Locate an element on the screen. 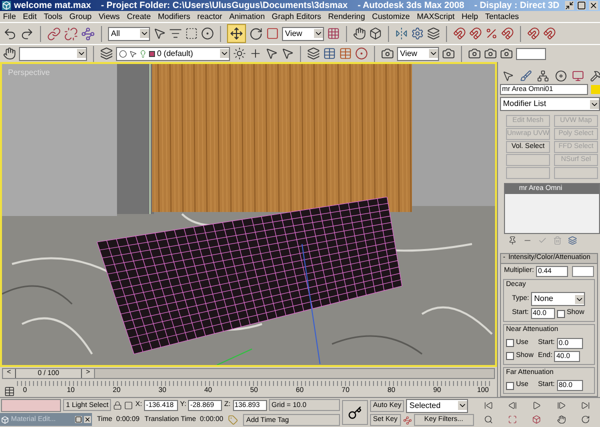 This screenshot has width=600, height=427. redo-icon is located at coordinates (27, 33).